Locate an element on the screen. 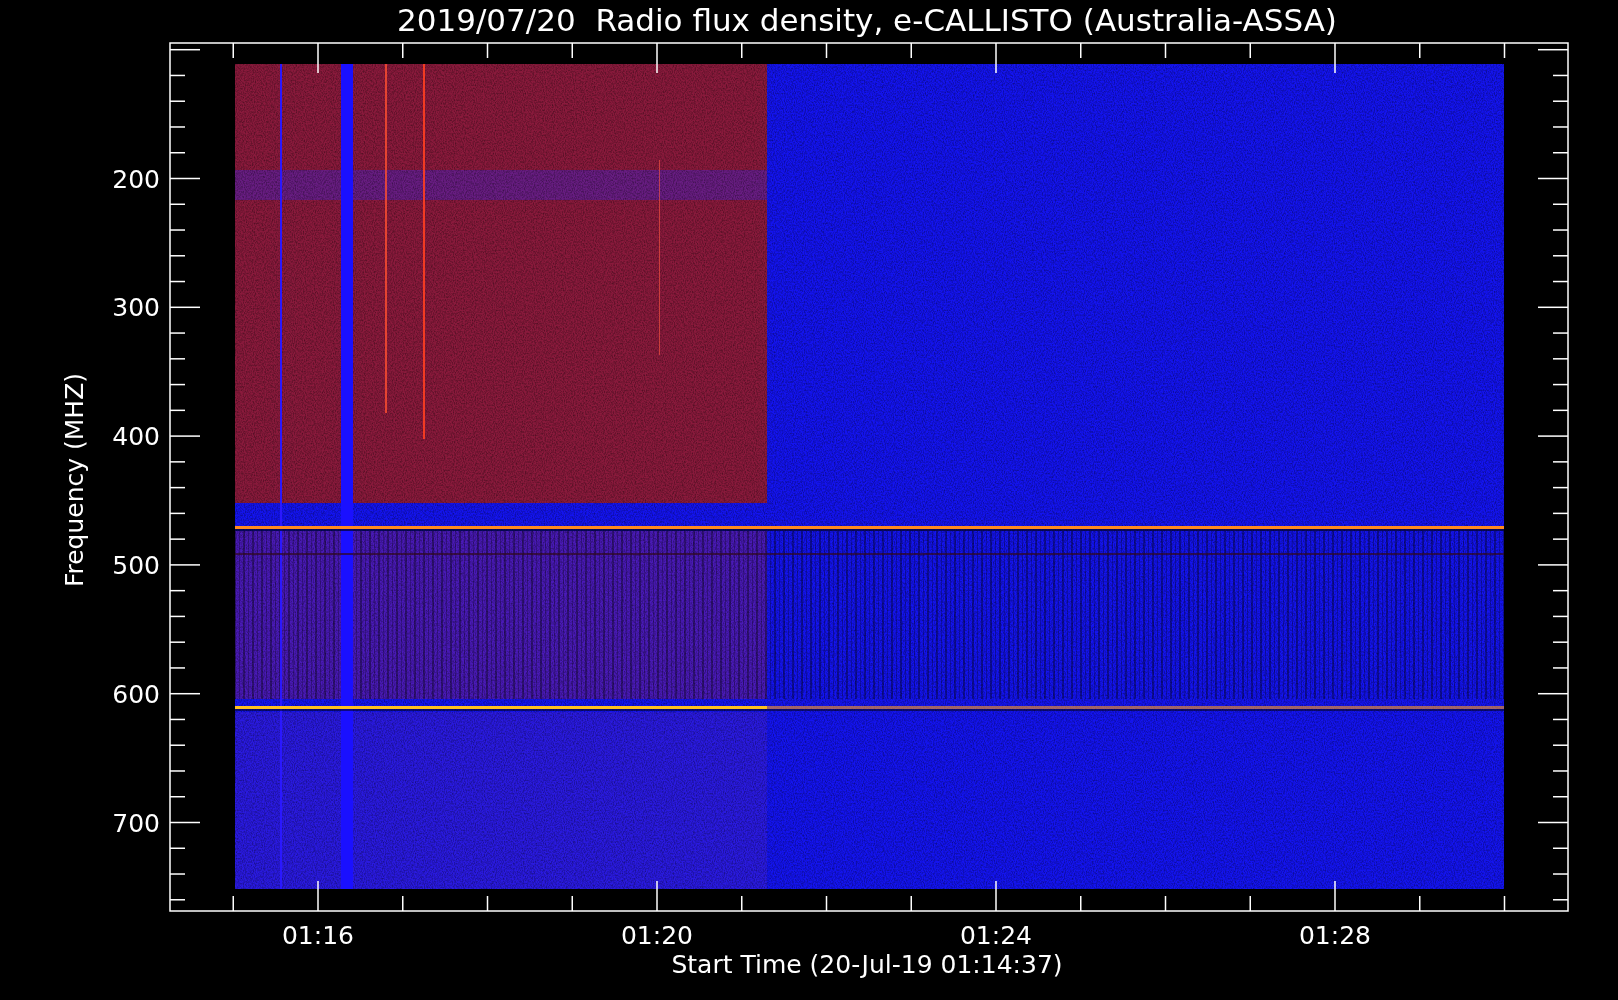 This screenshot has width=1618, height=1000. y-tick-label: 500 is located at coordinates (136, 565).